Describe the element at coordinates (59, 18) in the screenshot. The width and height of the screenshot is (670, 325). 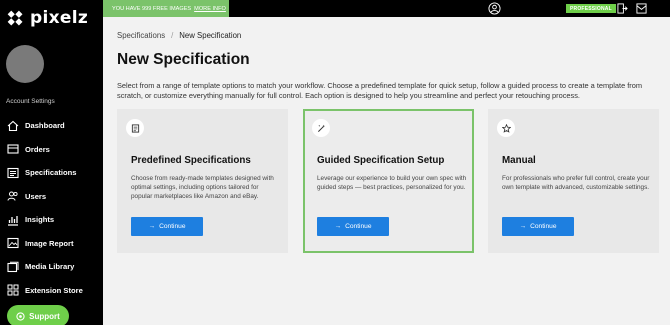
I see `logo-text: pixelz` at that location.